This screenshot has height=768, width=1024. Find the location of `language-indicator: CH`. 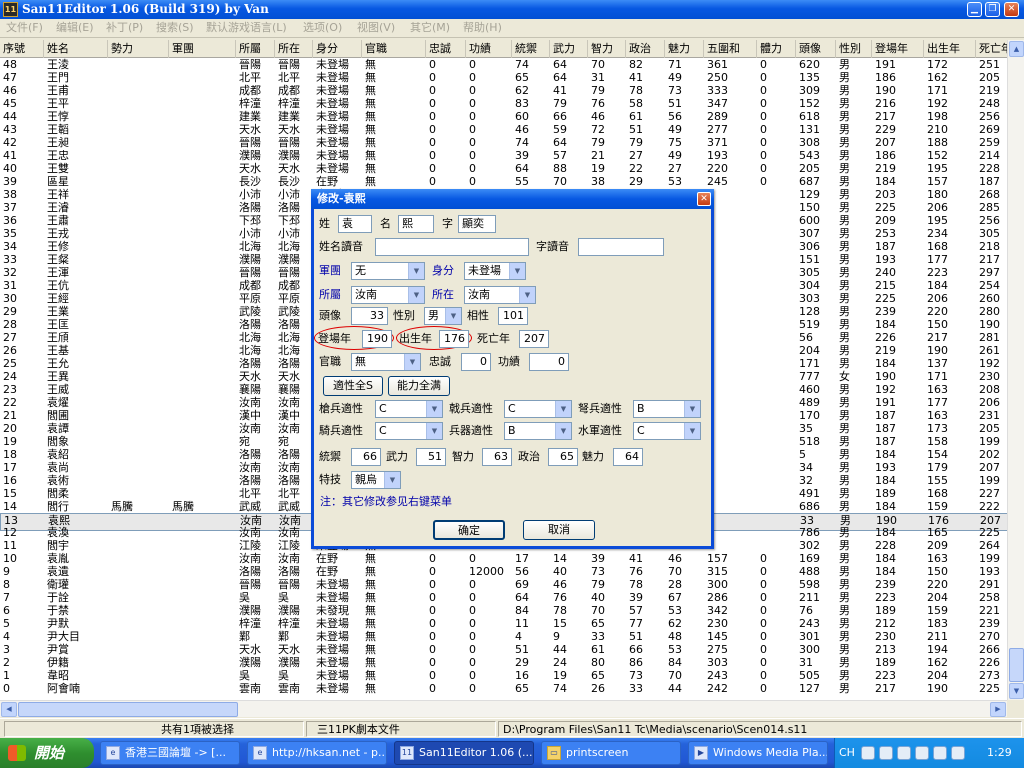

language-indicator: CH is located at coordinates (847, 753).